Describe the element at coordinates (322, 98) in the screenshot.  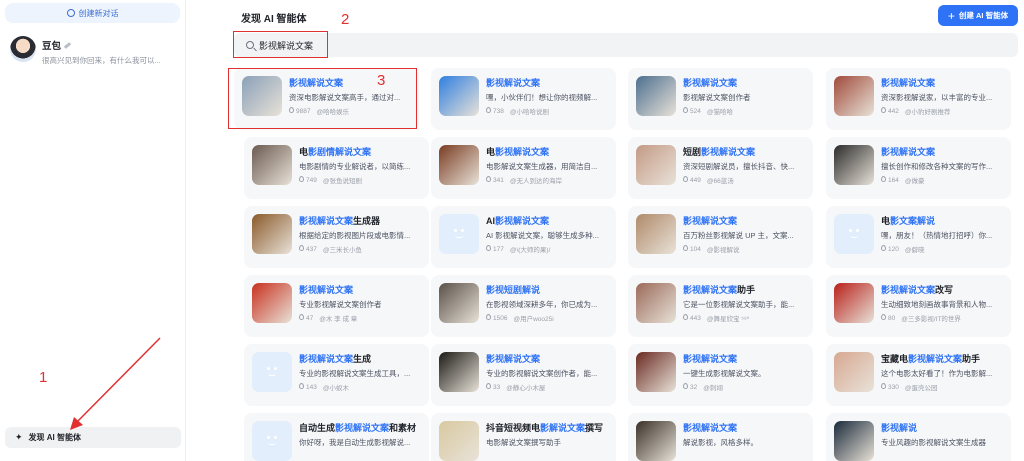
I see `annotation-box-card` at that location.